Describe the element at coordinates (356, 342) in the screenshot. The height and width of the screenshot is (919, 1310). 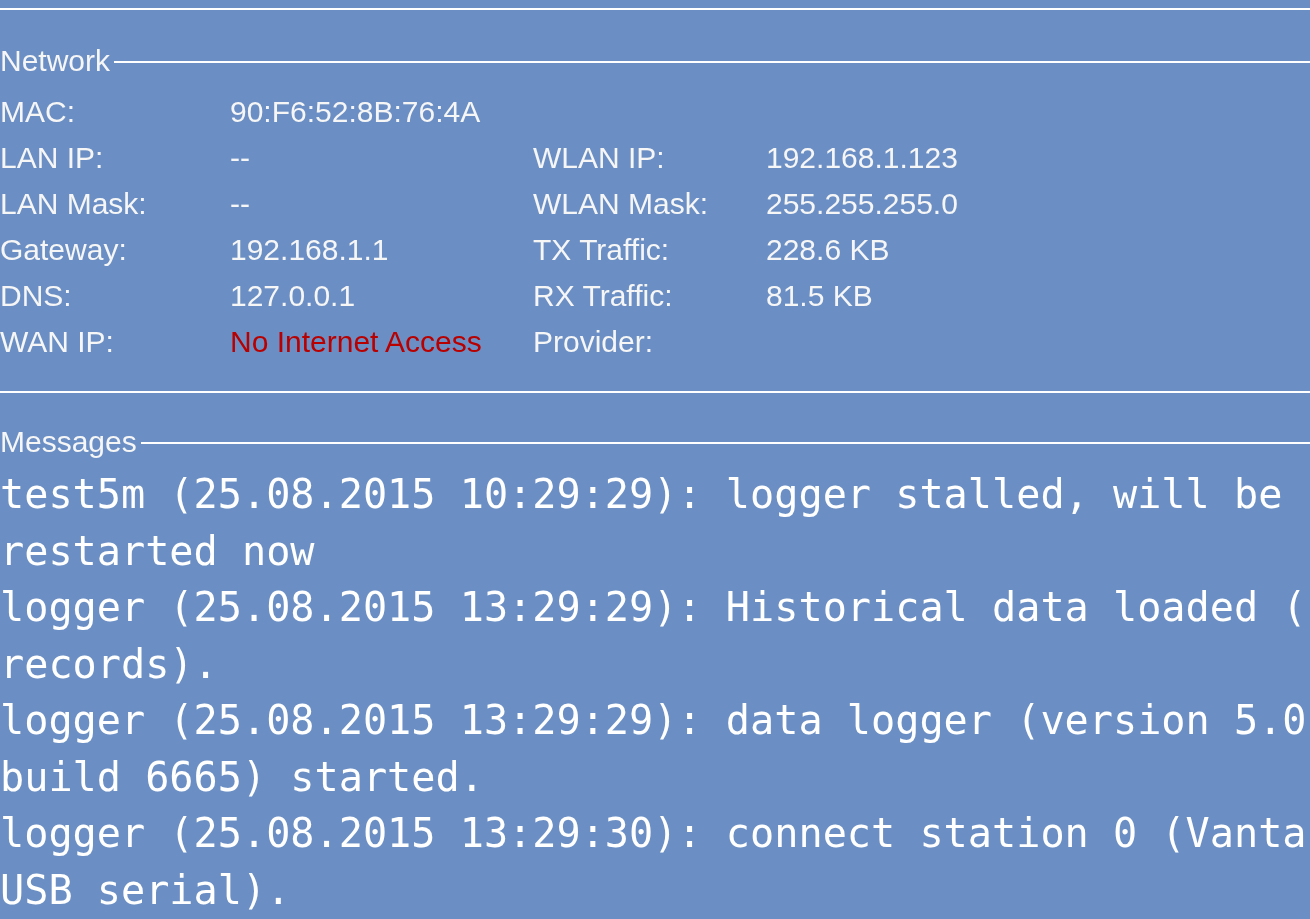
I see `error-value: No Internet Access` at that location.